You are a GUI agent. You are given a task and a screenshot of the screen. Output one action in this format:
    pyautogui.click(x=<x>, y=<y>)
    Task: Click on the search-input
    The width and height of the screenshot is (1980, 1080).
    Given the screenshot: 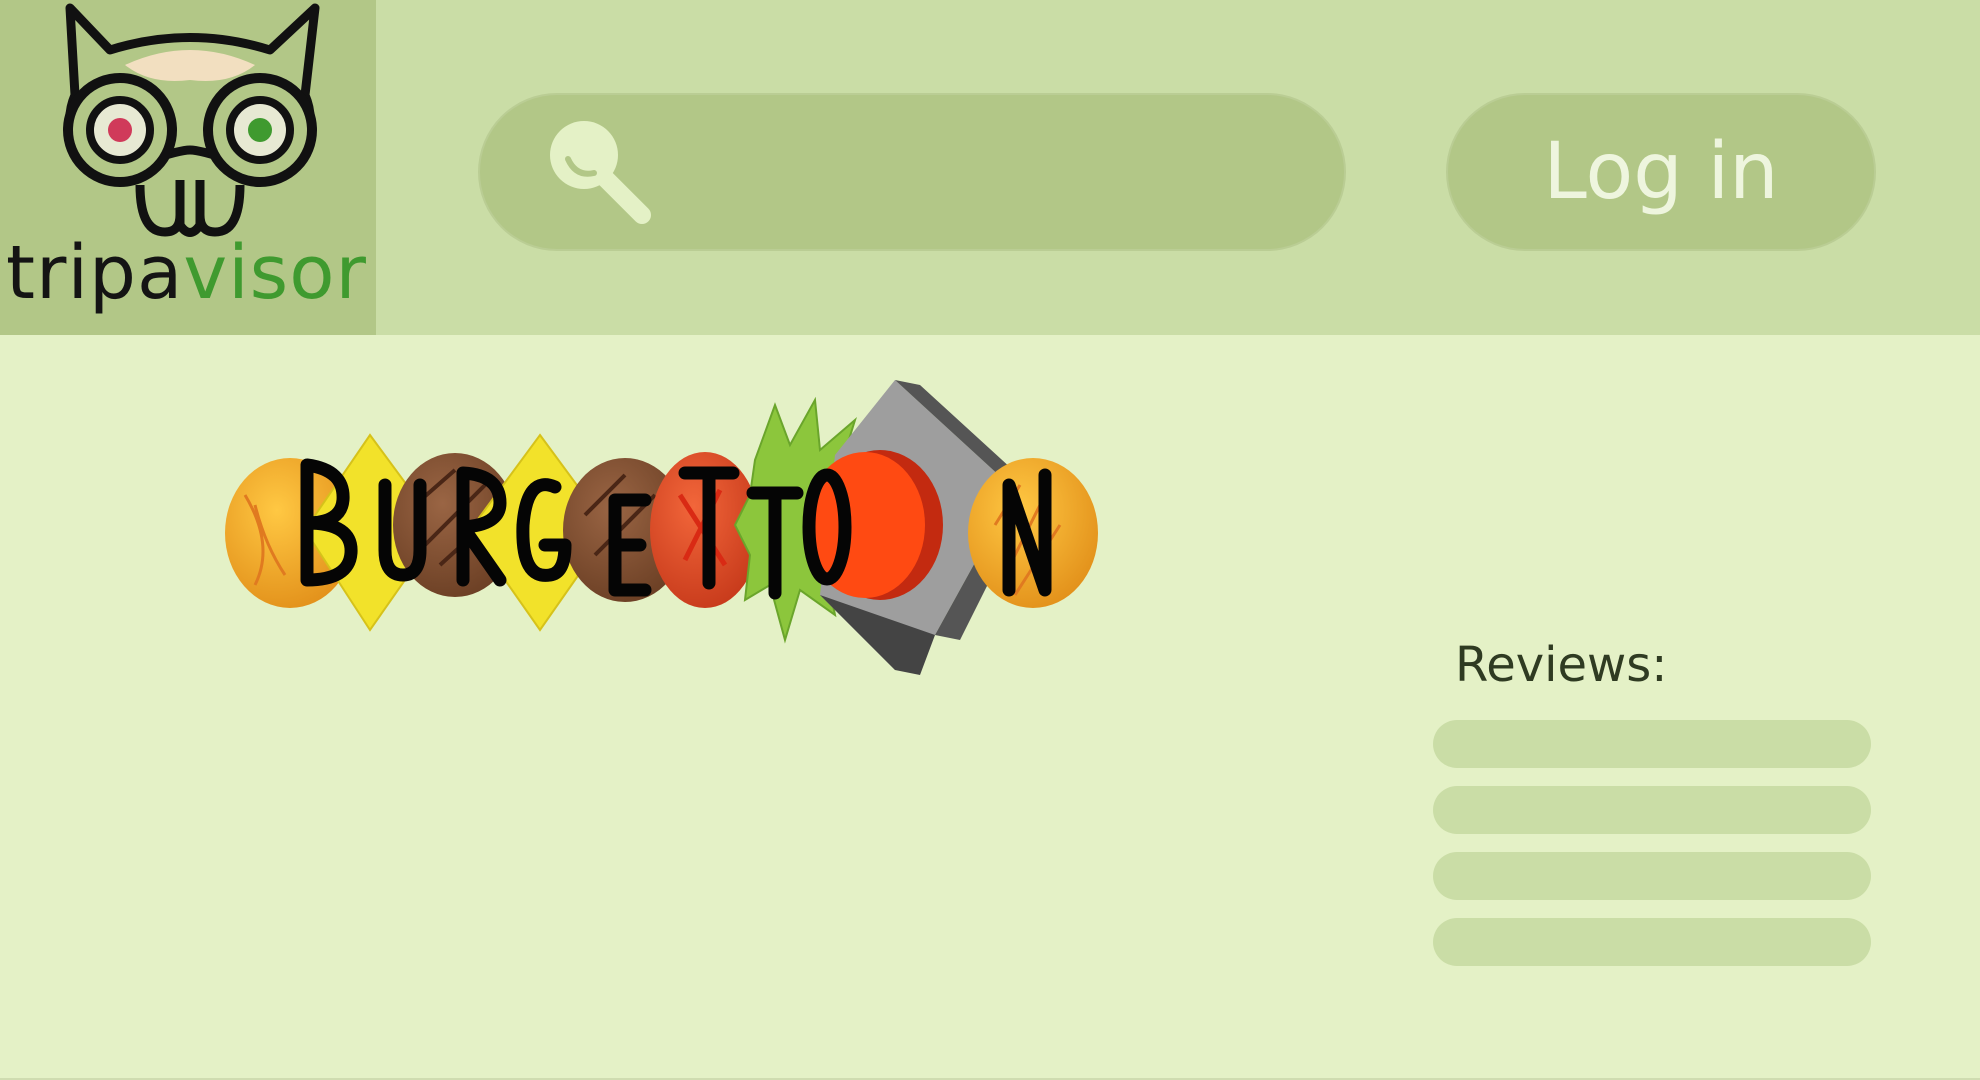 What is the action you would take?
    pyautogui.click(x=912, y=172)
    